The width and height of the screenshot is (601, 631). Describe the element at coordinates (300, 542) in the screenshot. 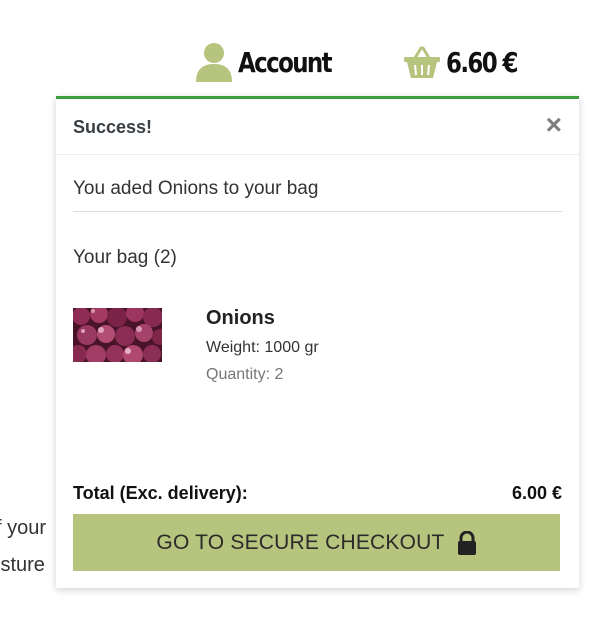

I see `checkout-button-label: GO TO SECURE CHECKOUT` at that location.